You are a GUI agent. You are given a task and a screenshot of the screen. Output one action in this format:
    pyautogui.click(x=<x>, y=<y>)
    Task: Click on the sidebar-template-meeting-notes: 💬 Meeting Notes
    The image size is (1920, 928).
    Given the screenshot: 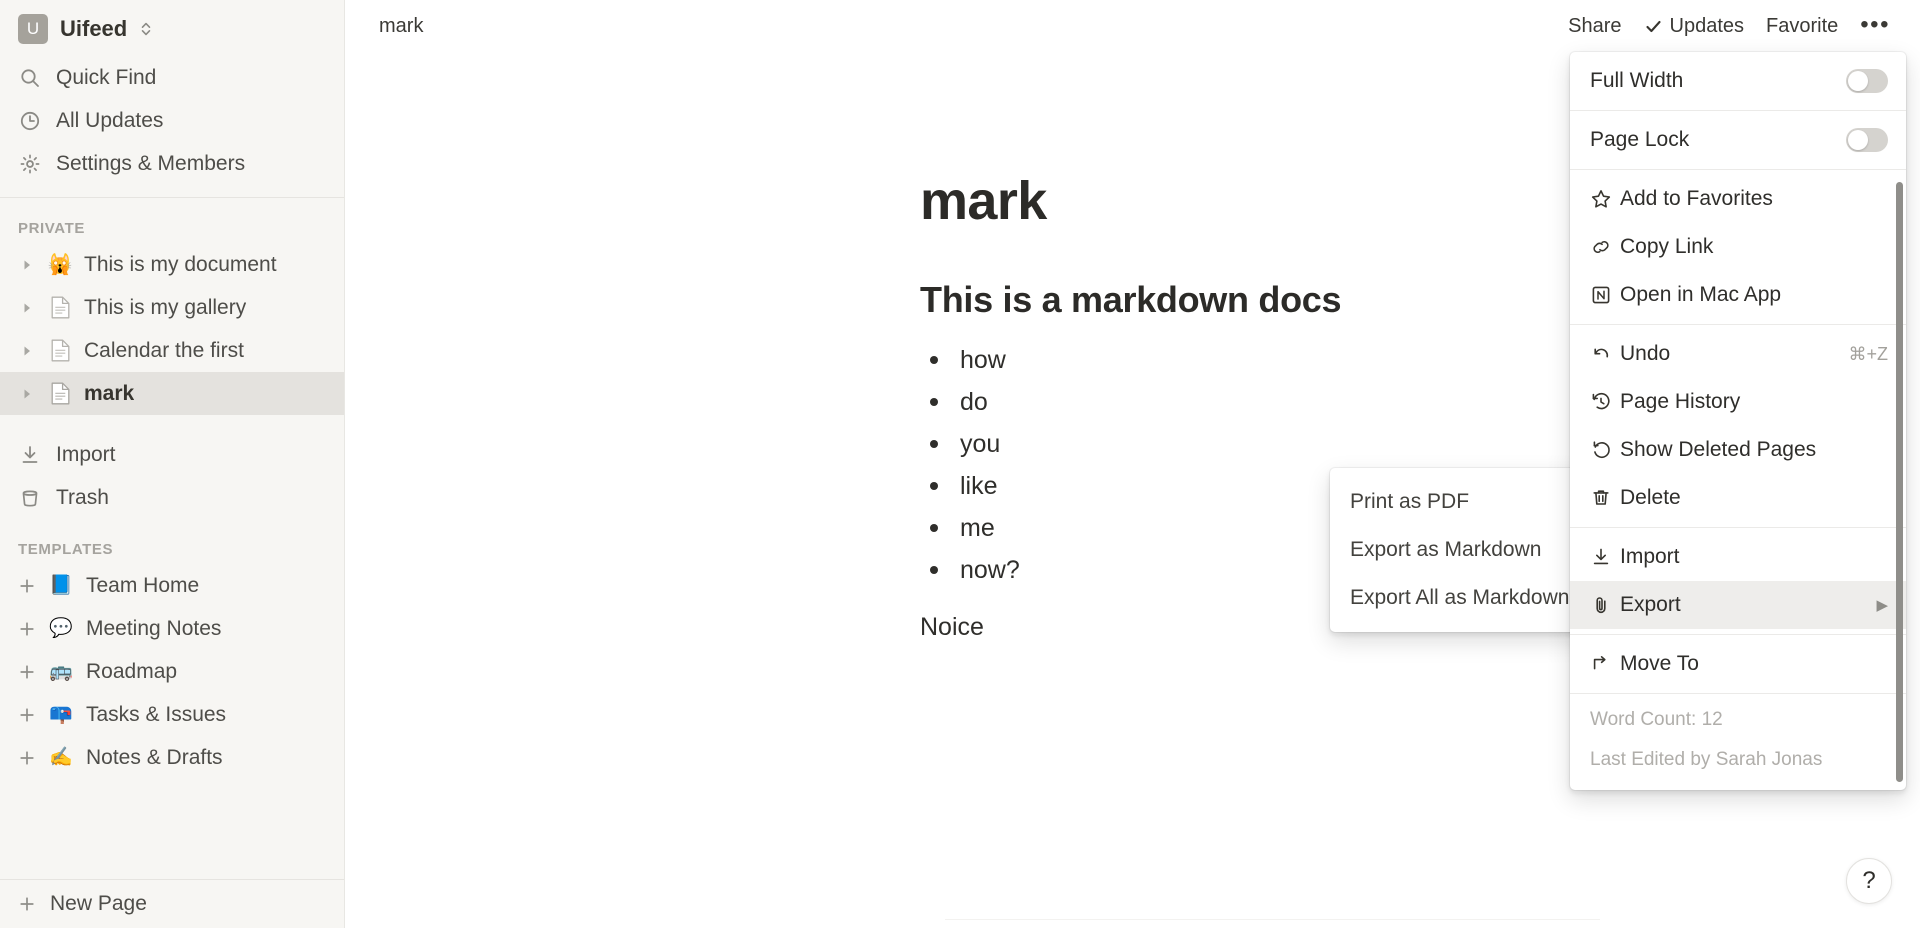 What is the action you would take?
    pyautogui.click(x=172, y=628)
    